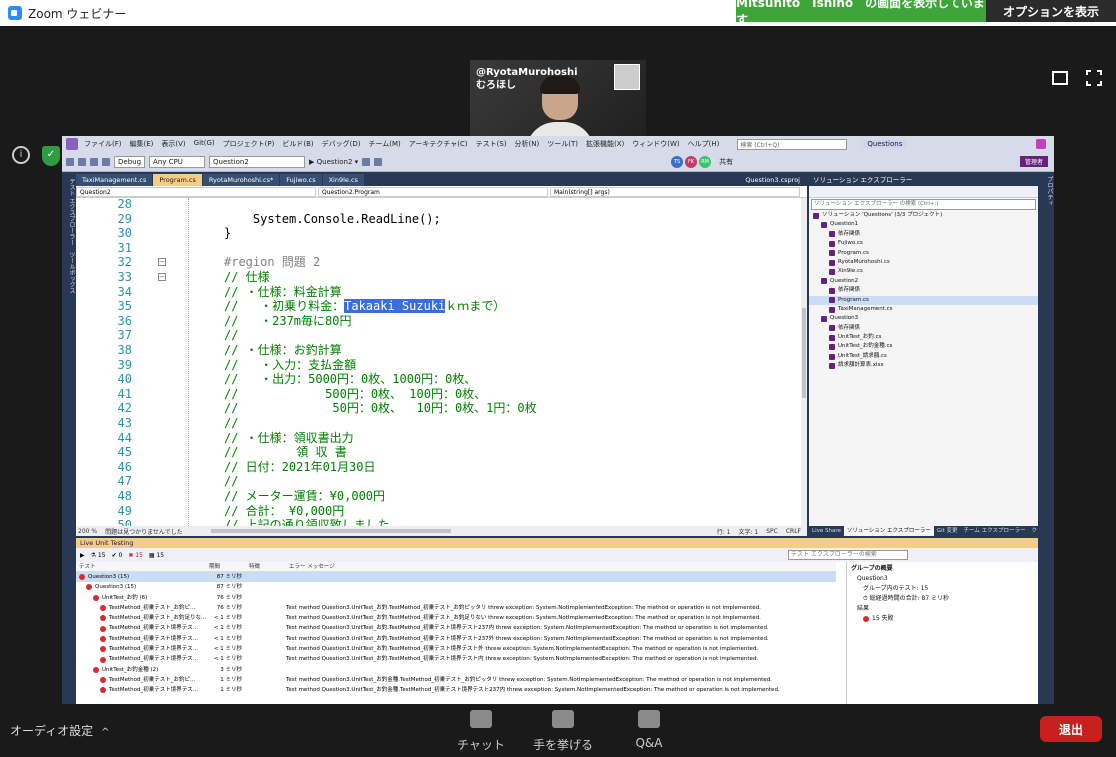  What do you see at coordinates (433, 191) in the screenshot?
I see `nav-class-dropdown: Question2.Program` at bounding box center [433, 191].